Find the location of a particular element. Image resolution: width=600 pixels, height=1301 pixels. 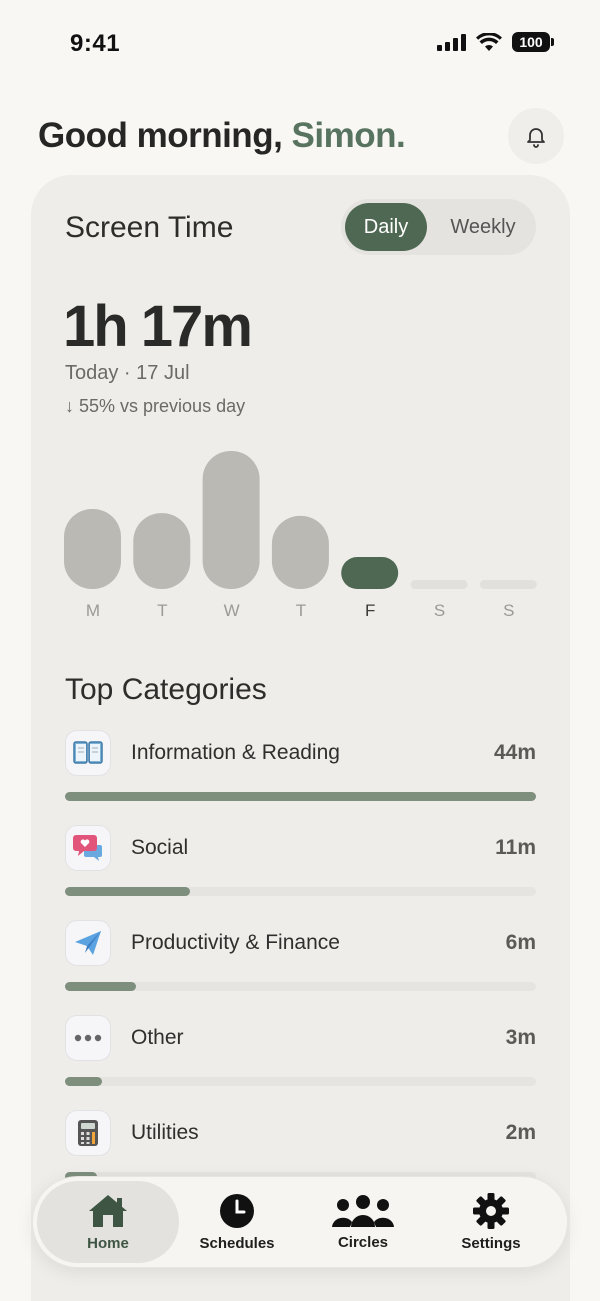

chart-bars is located at coordinates (300, 520).